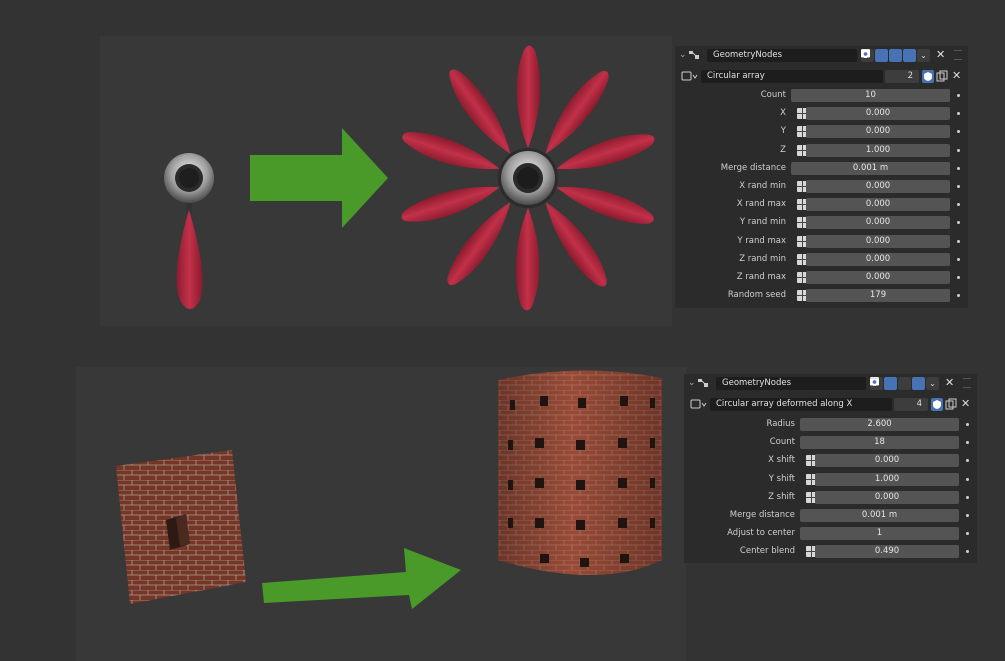 The image size is (1005, 661). Describe the element at coordinates (887, 461) in the screenshot. I see `param-field-x-shift: 0.000` at that location.